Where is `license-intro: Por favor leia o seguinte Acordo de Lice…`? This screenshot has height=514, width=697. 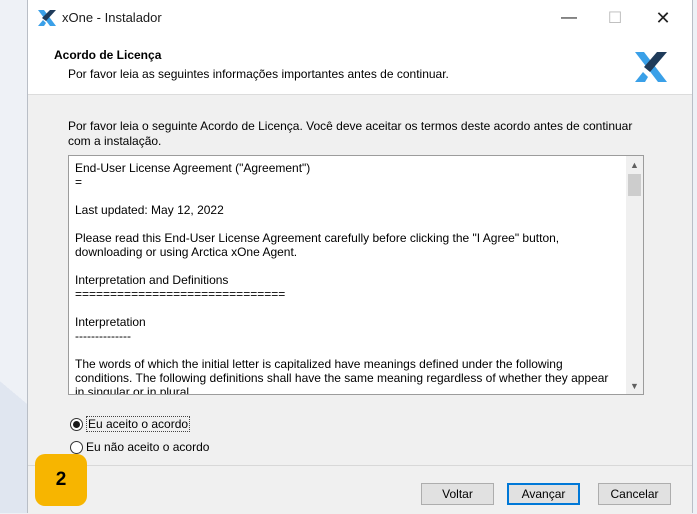 license-intro: Por favor leia o seguinte Acordo de Lice… is located at coordinates (350, 133).